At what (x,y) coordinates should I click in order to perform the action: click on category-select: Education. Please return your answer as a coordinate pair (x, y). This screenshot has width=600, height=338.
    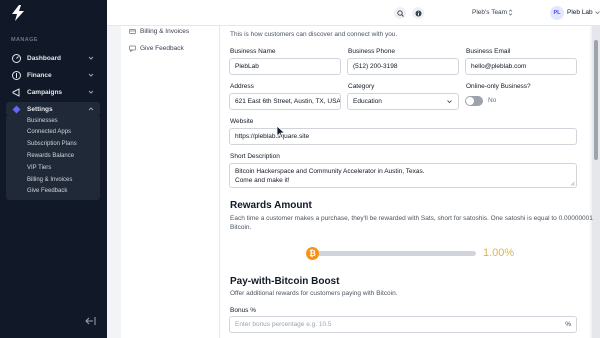
    Looking at the image, I should click on (403, 101).